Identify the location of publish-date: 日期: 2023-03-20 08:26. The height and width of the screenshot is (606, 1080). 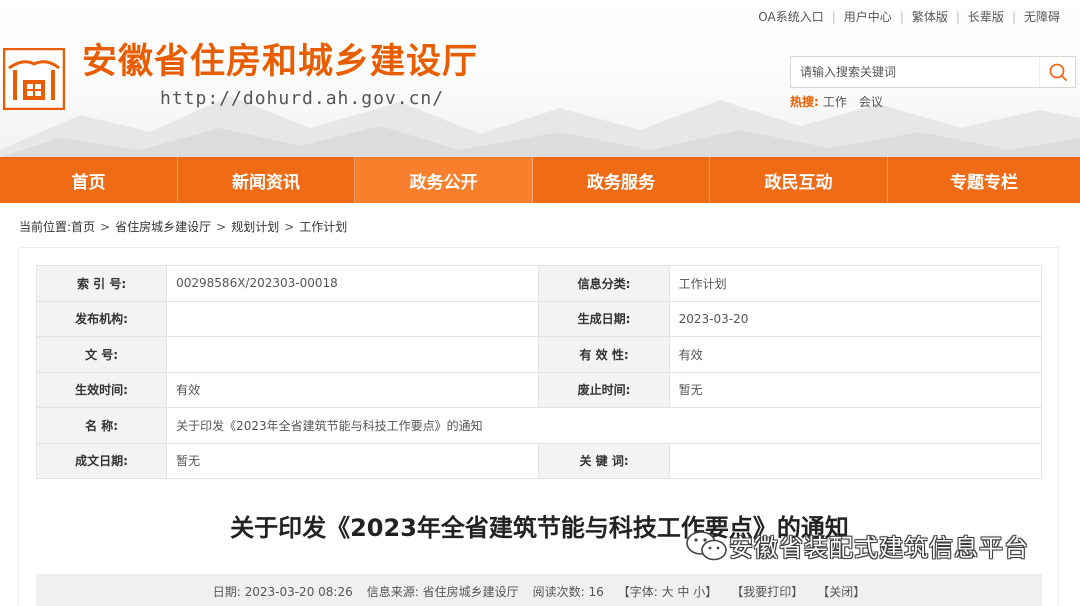
(282, 591).